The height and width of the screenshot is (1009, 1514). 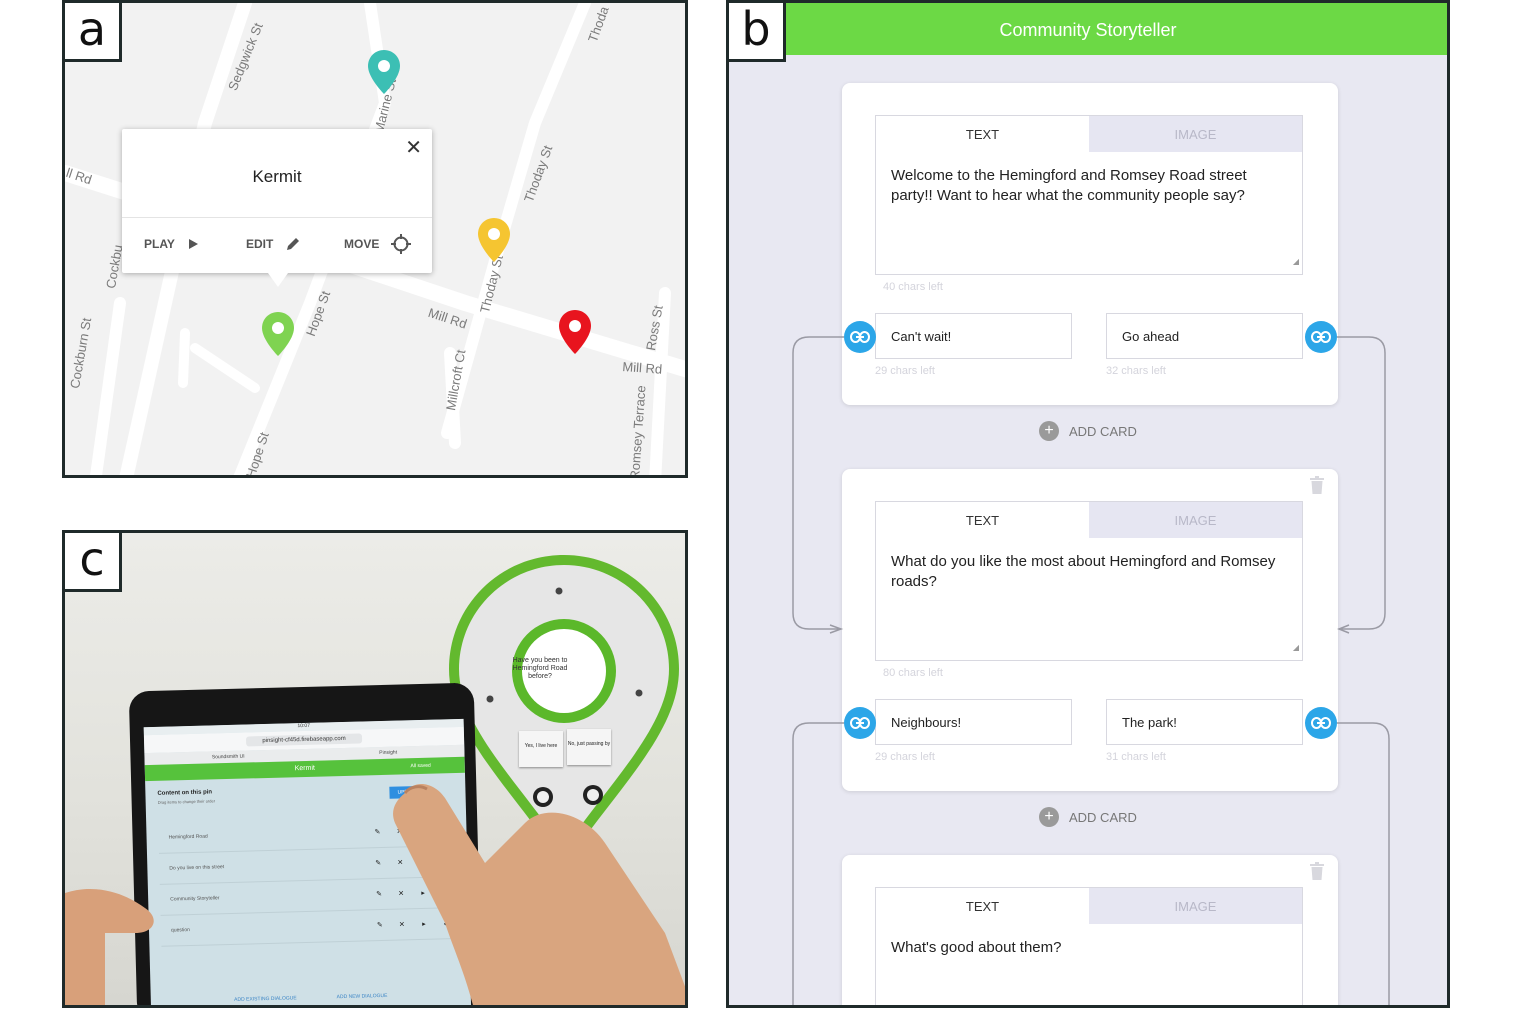 I want to click on divider, so click(x=277, y=217).